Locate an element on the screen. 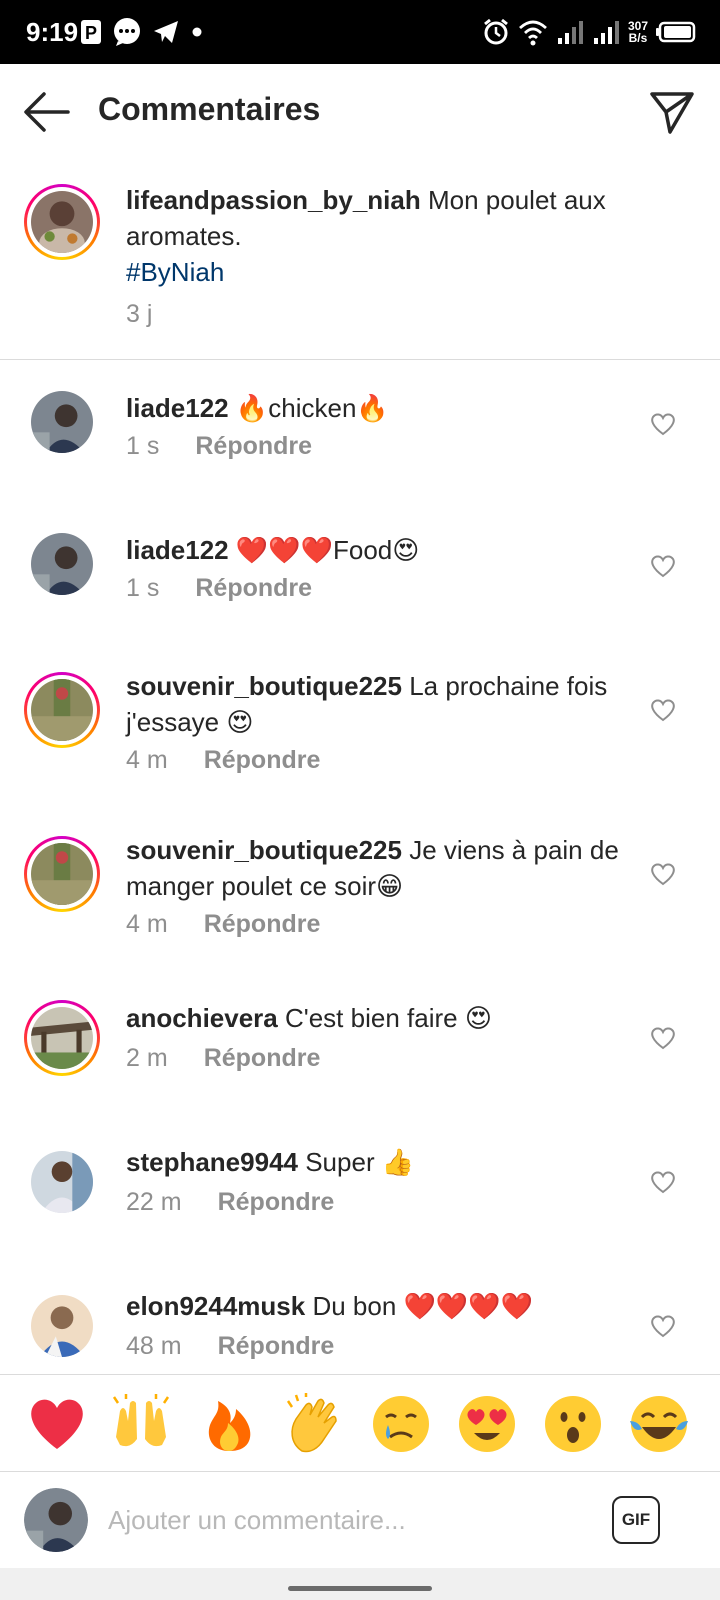  dot-icon is located at coordinates (197, 32).